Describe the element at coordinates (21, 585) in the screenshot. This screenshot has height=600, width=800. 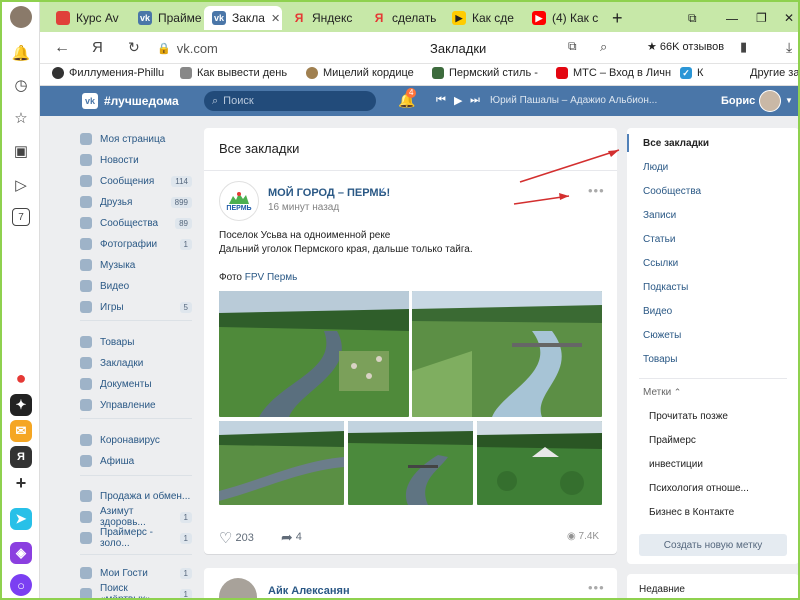
I see `alice-app-icon: ○` at that location.